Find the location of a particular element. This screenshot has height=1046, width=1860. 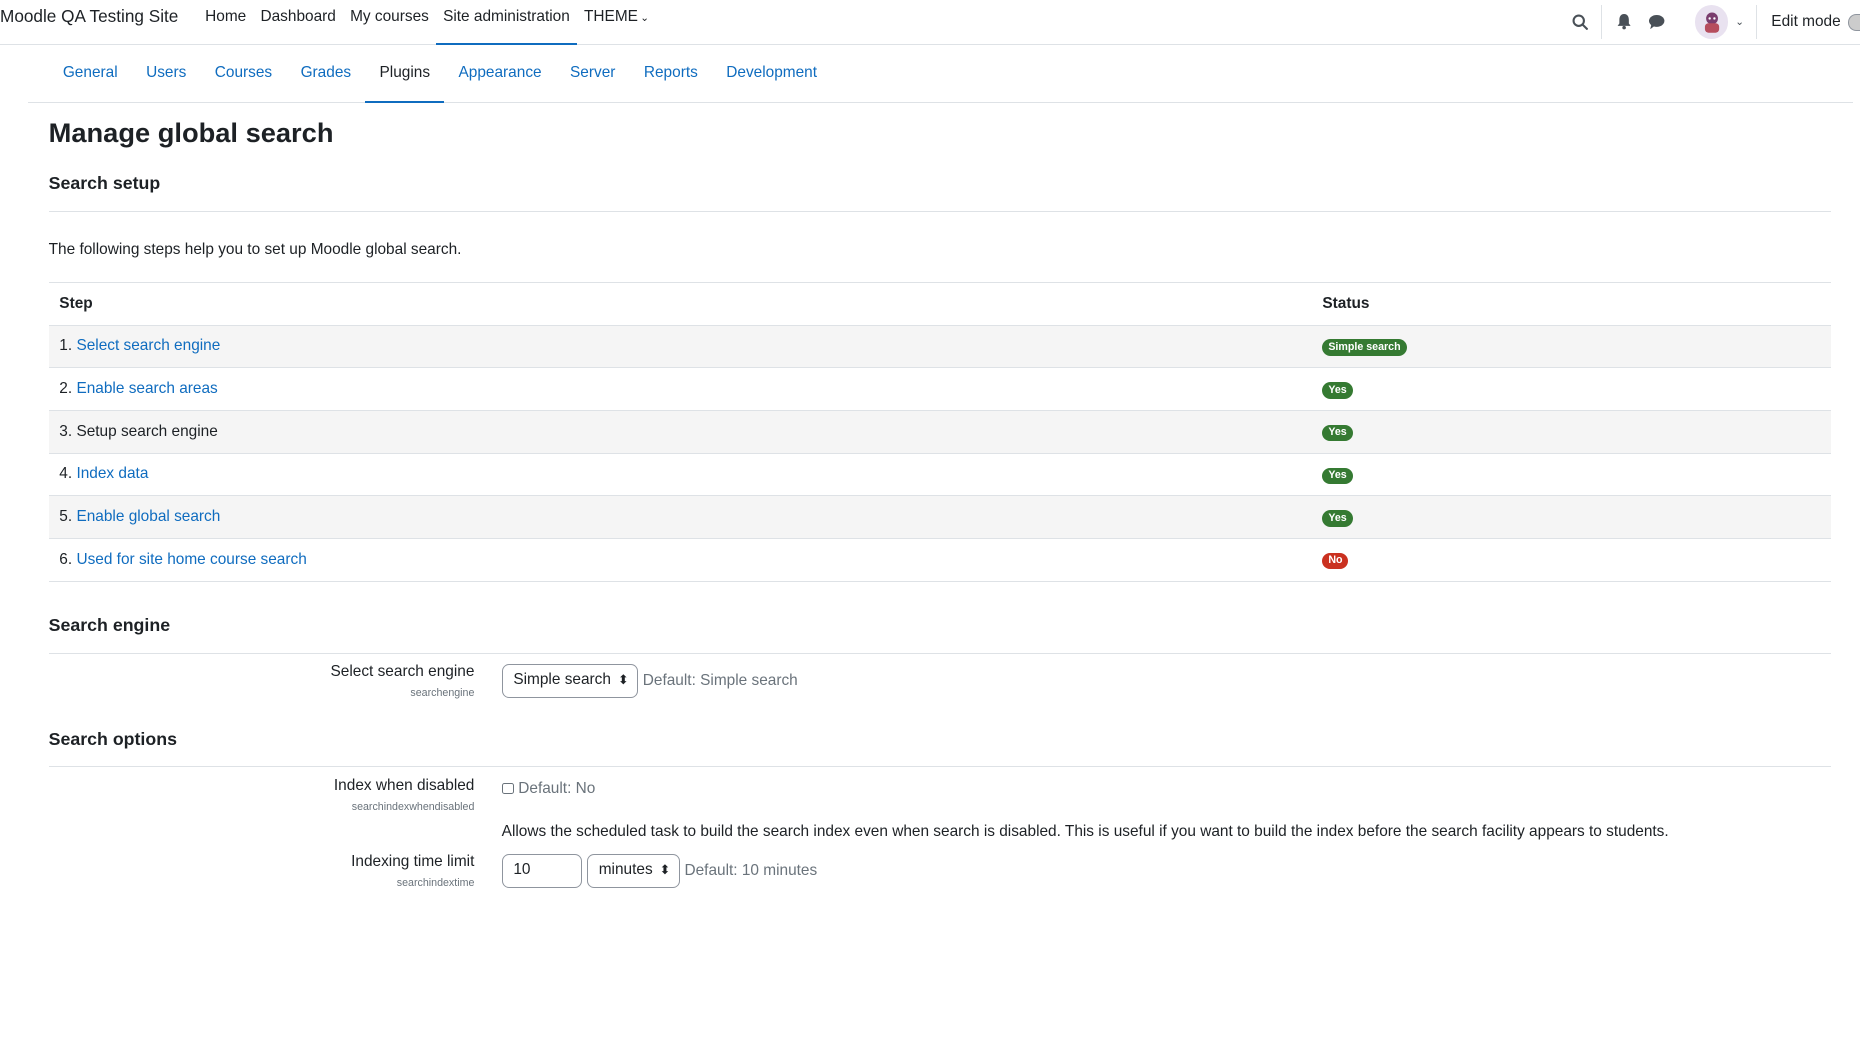

status-badge: Simple search is located at coordinates (1364, 348).